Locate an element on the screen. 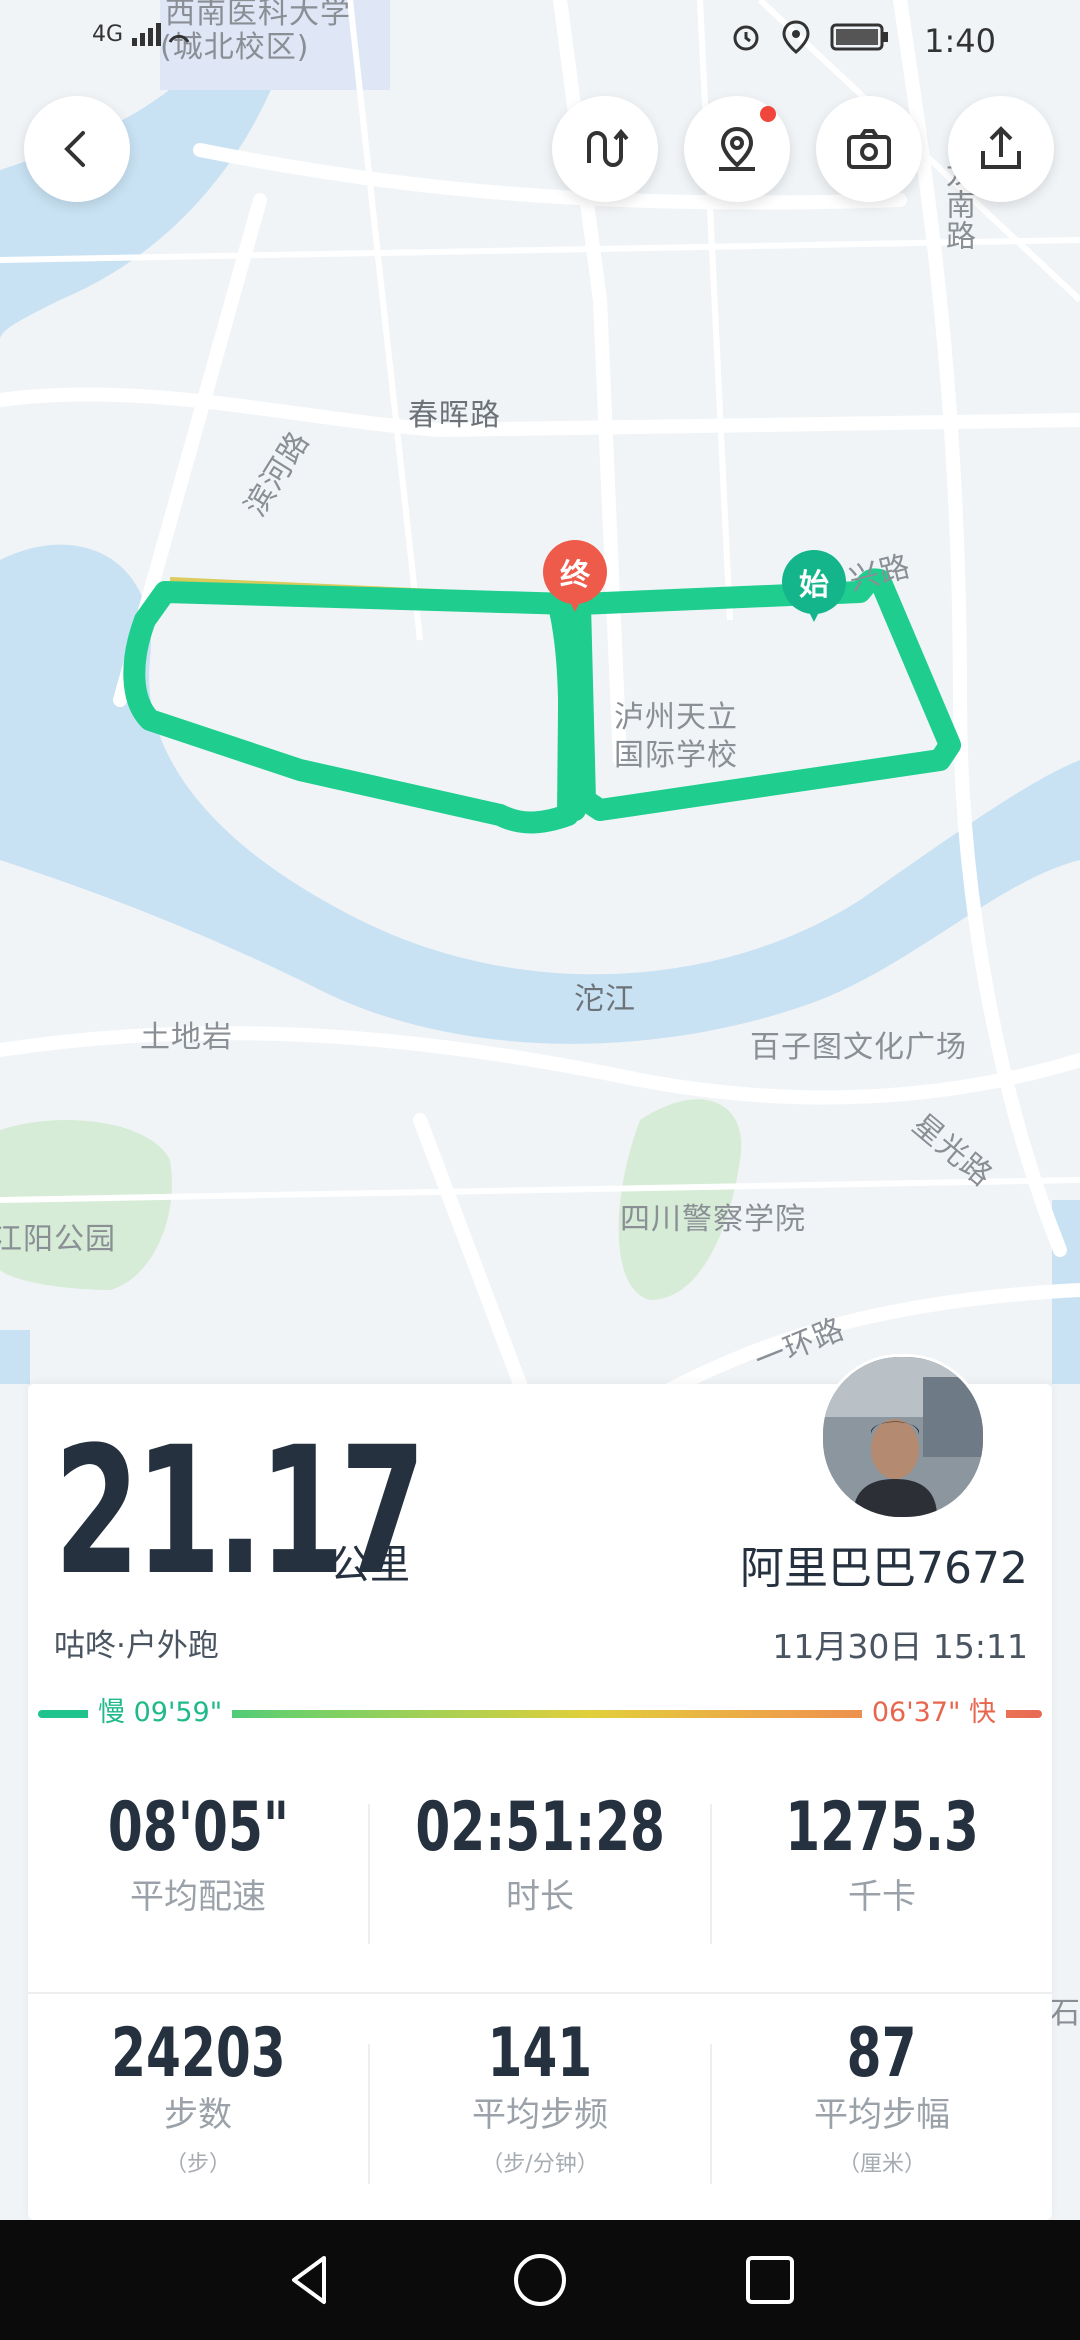 This screenshot has height=2340, width=1080. map-label: 土地岩 is located at coordinates (186, 1037).